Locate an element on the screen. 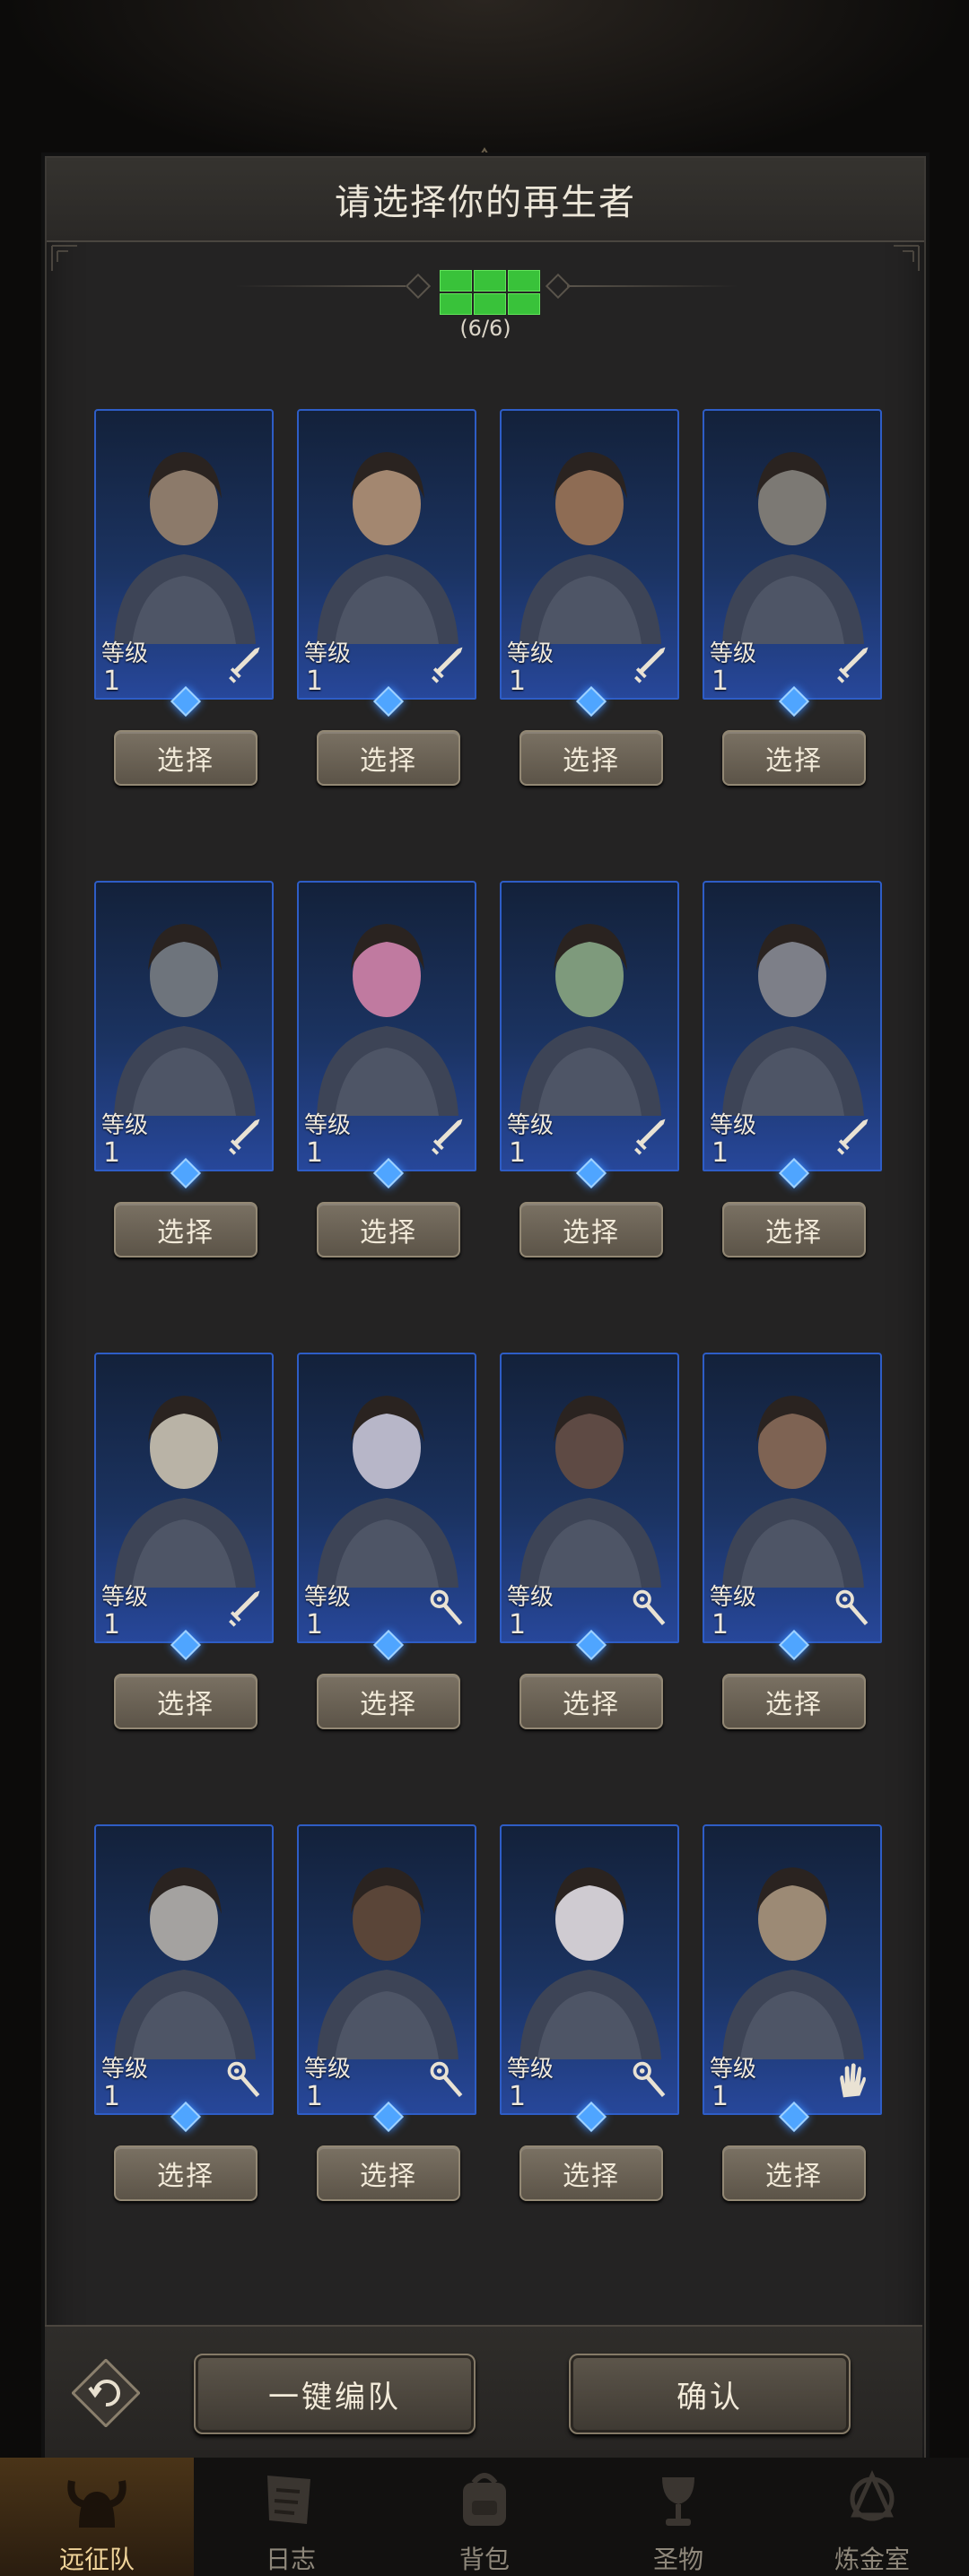  panel-footer: 一键编队 确认 is located at coordinates (483, 2392).